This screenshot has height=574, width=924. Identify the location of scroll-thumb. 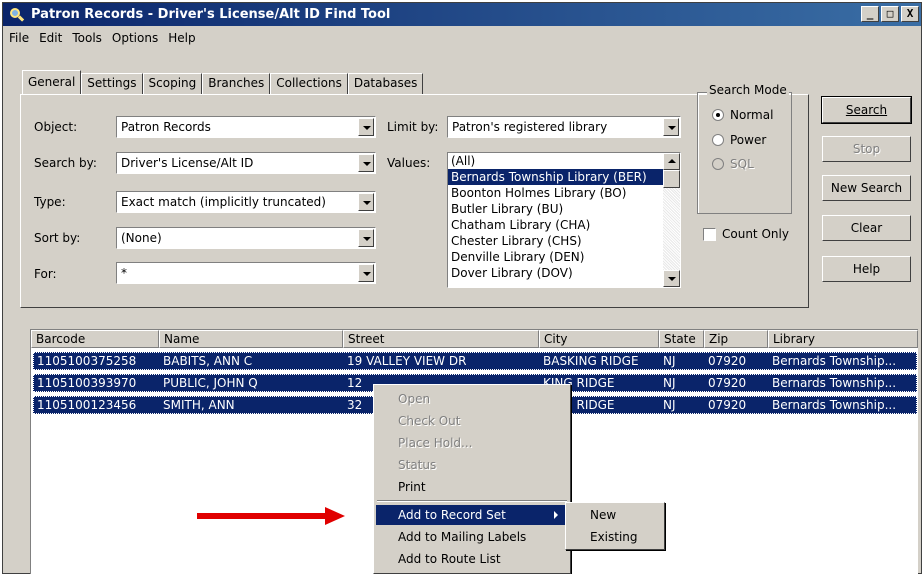
(671, 179).